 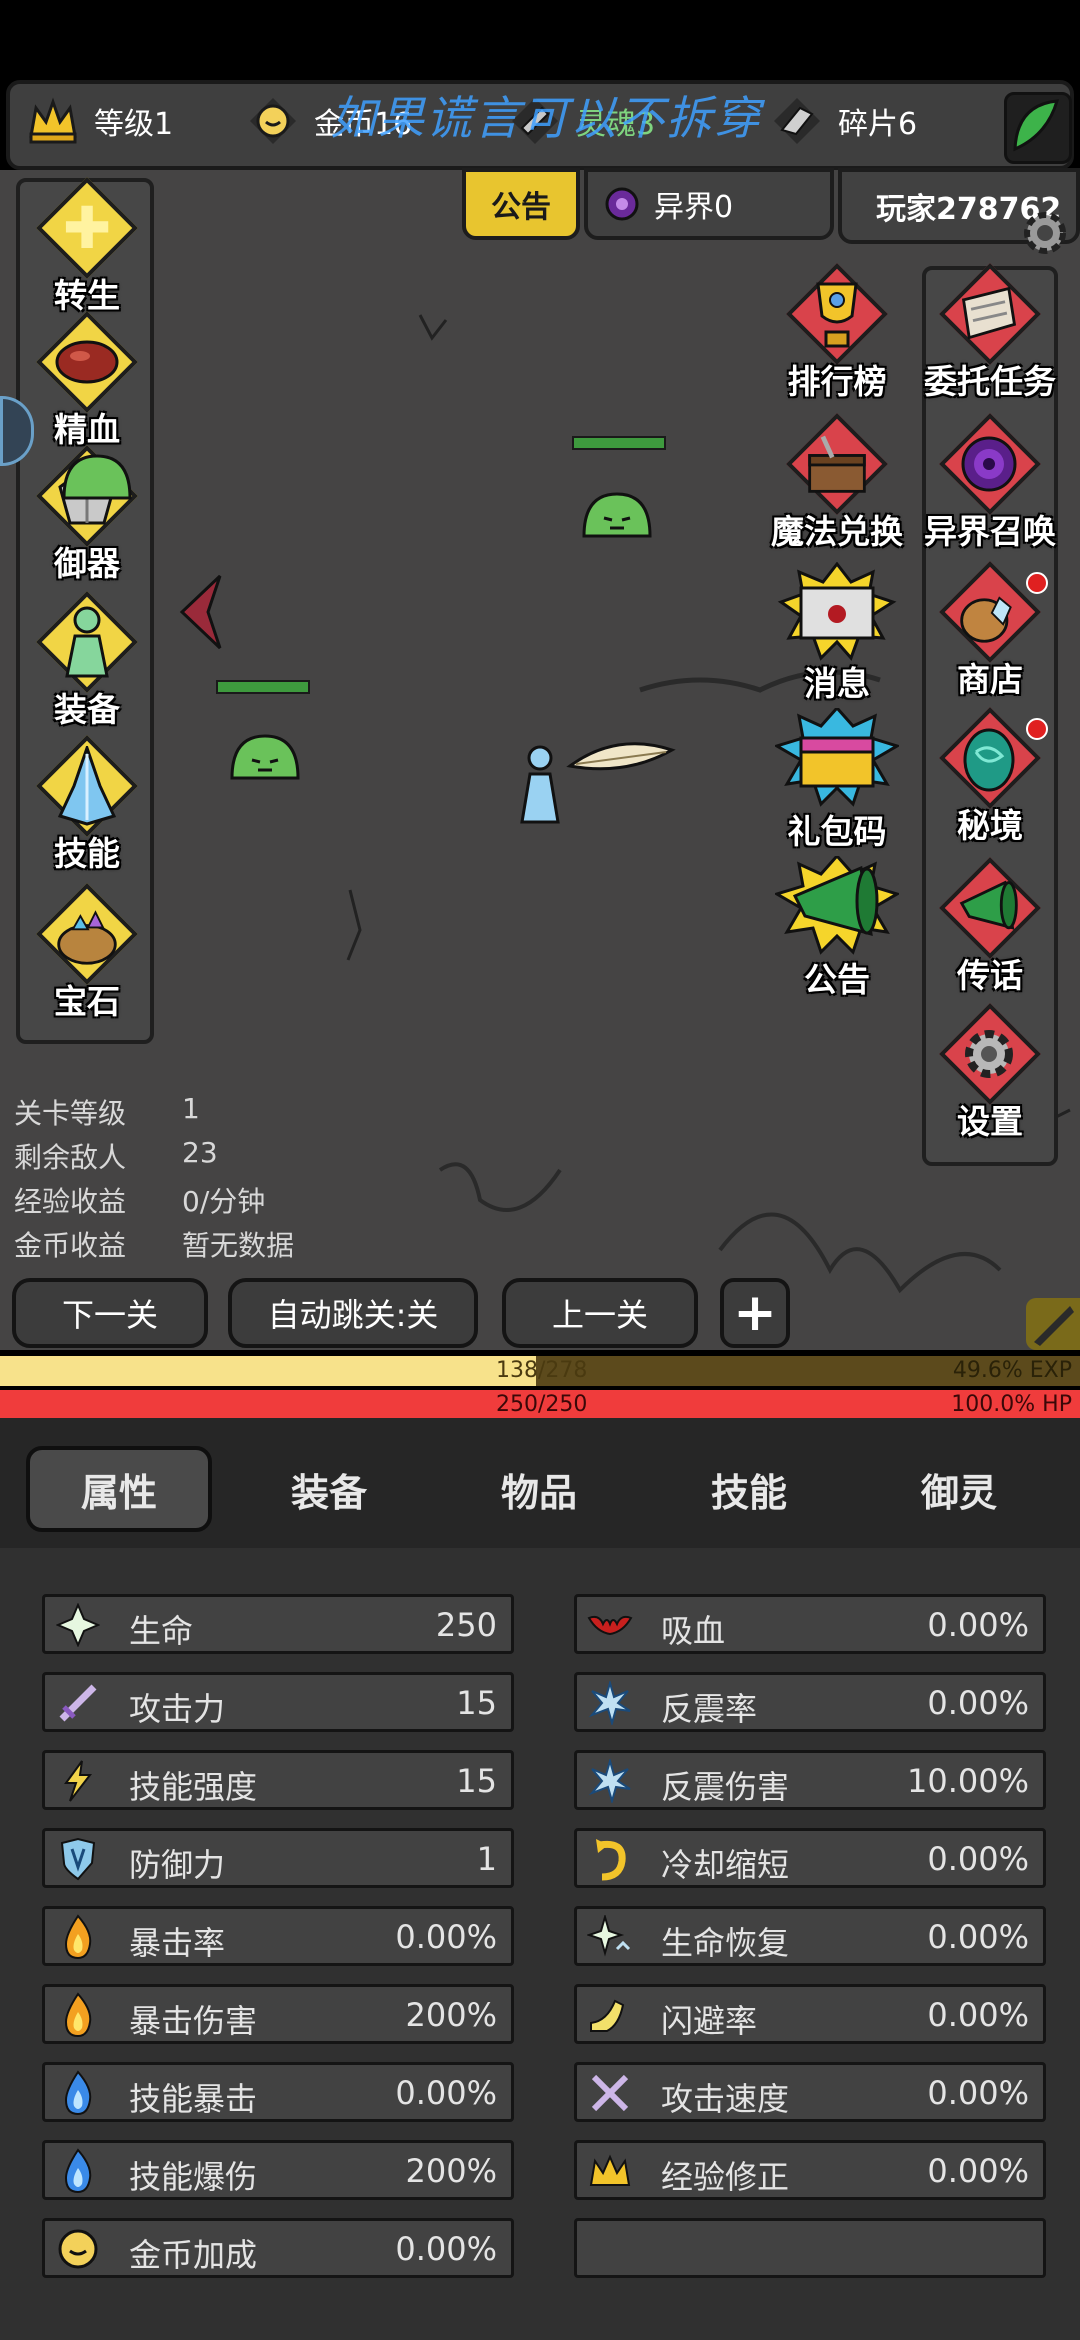 I want to click on essence-button: 精血, so click(x=87, y=381).